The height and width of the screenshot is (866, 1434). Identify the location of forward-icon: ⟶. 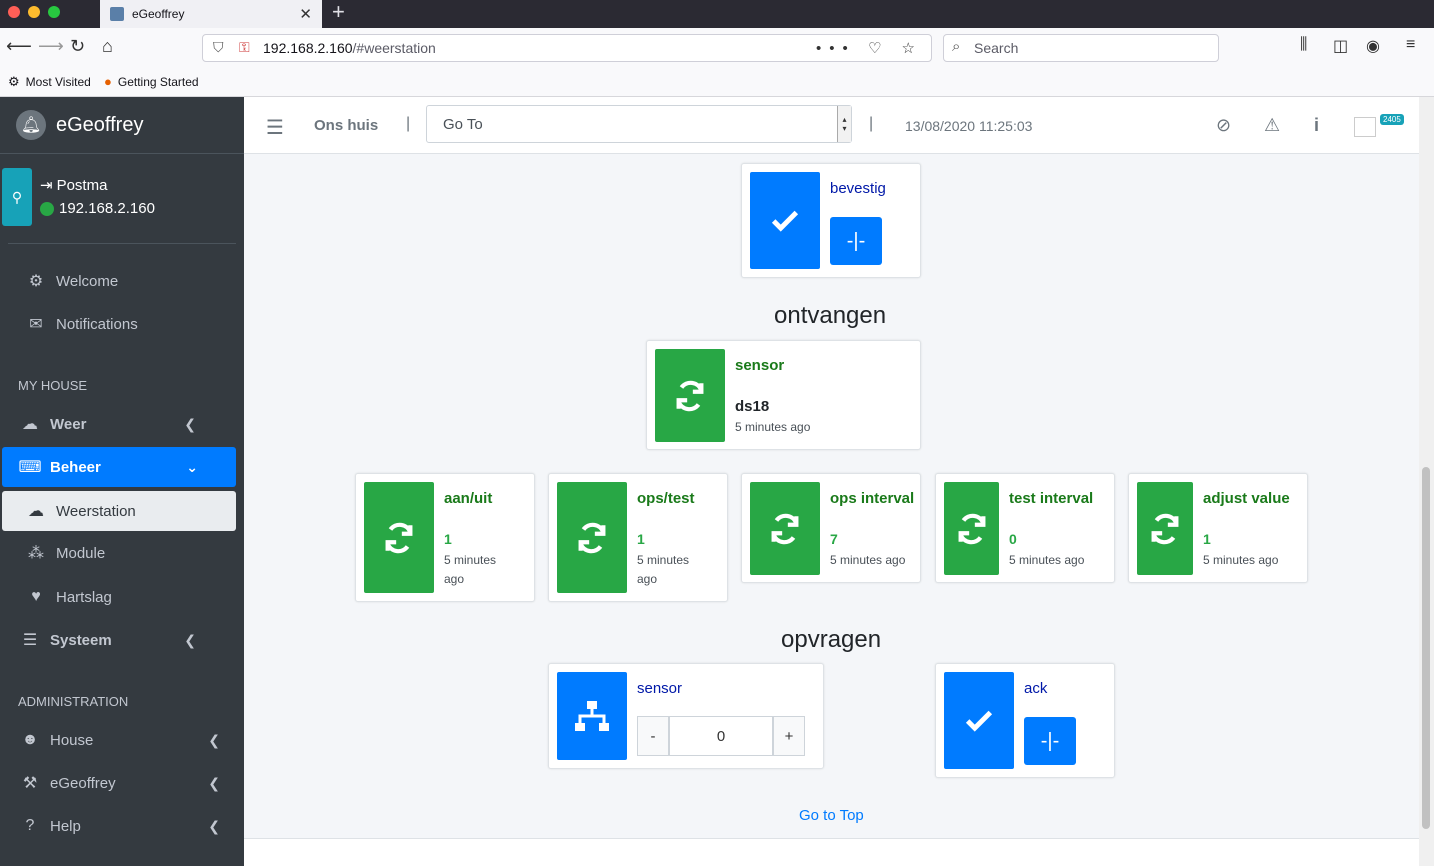
(51, 46).